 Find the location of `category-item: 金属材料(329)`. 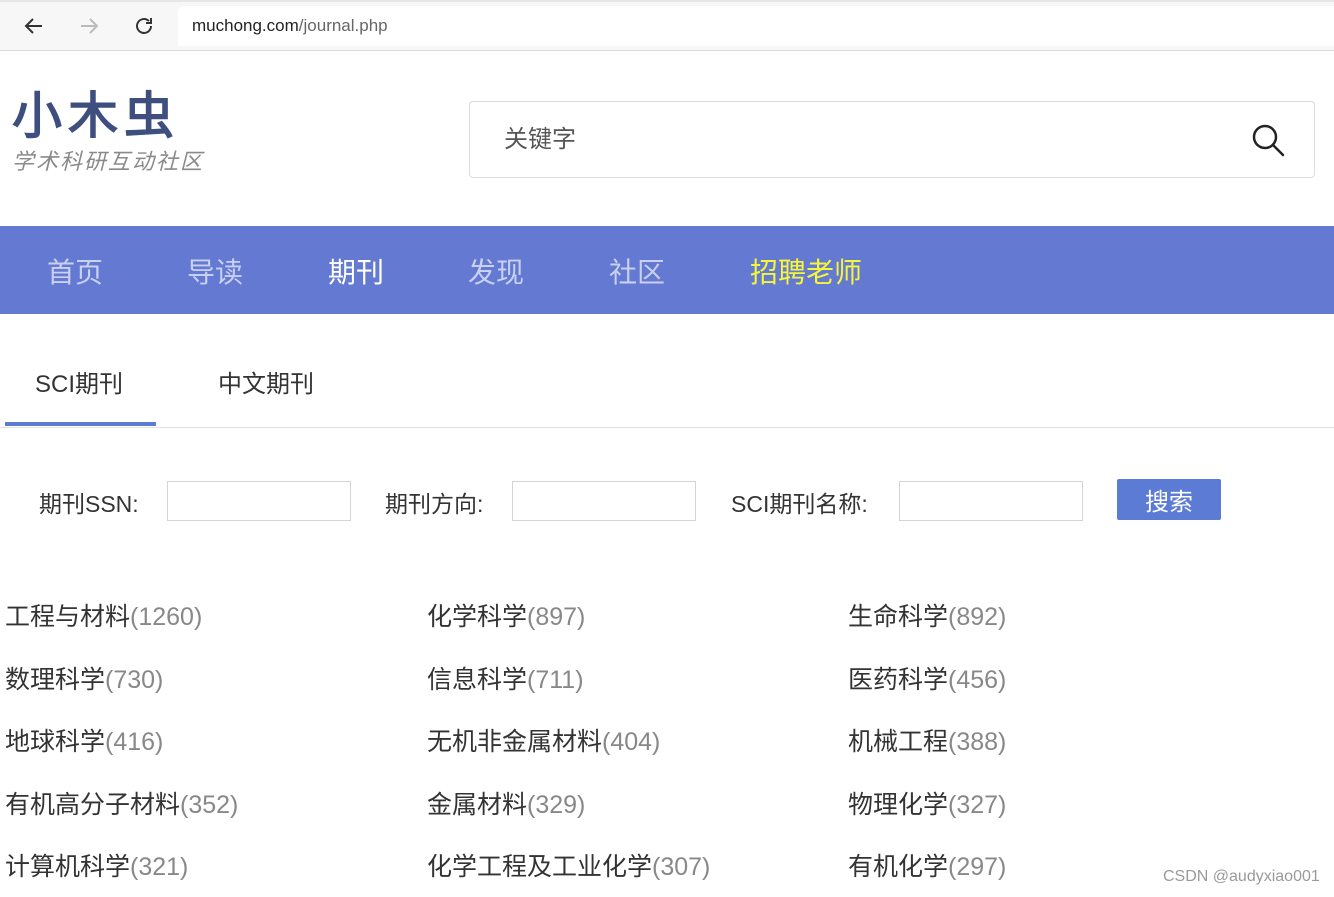

category-item: 金属材料(329) is located at coordinates (506, 803).